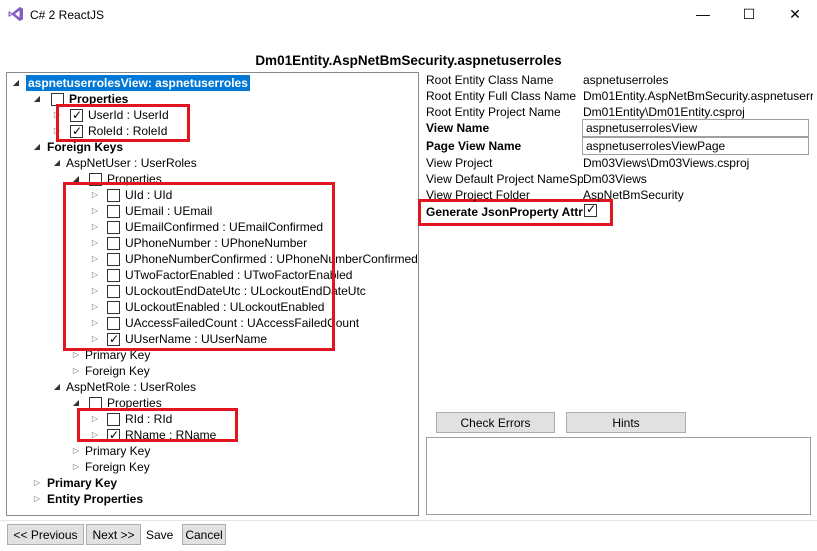 This screenshot has height=551, width=817. Describe the element at coordinates (590, 209) in the screenshot. I see `generate-jsonproperty-checkbox` at that location.